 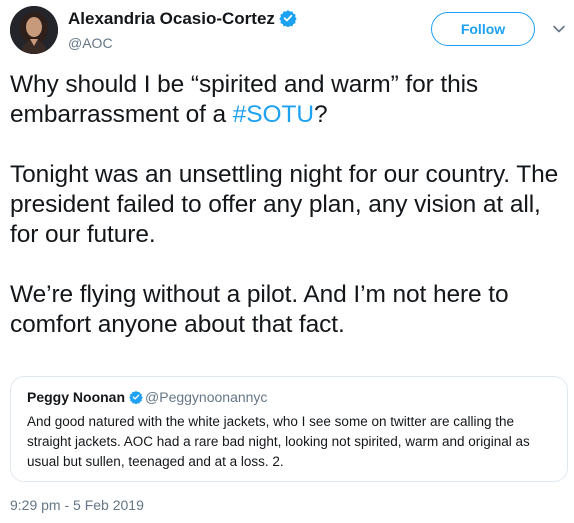 I want to click on author-display-name: Alexandria Ocasio-Cortez, so click(x=182, y=19).